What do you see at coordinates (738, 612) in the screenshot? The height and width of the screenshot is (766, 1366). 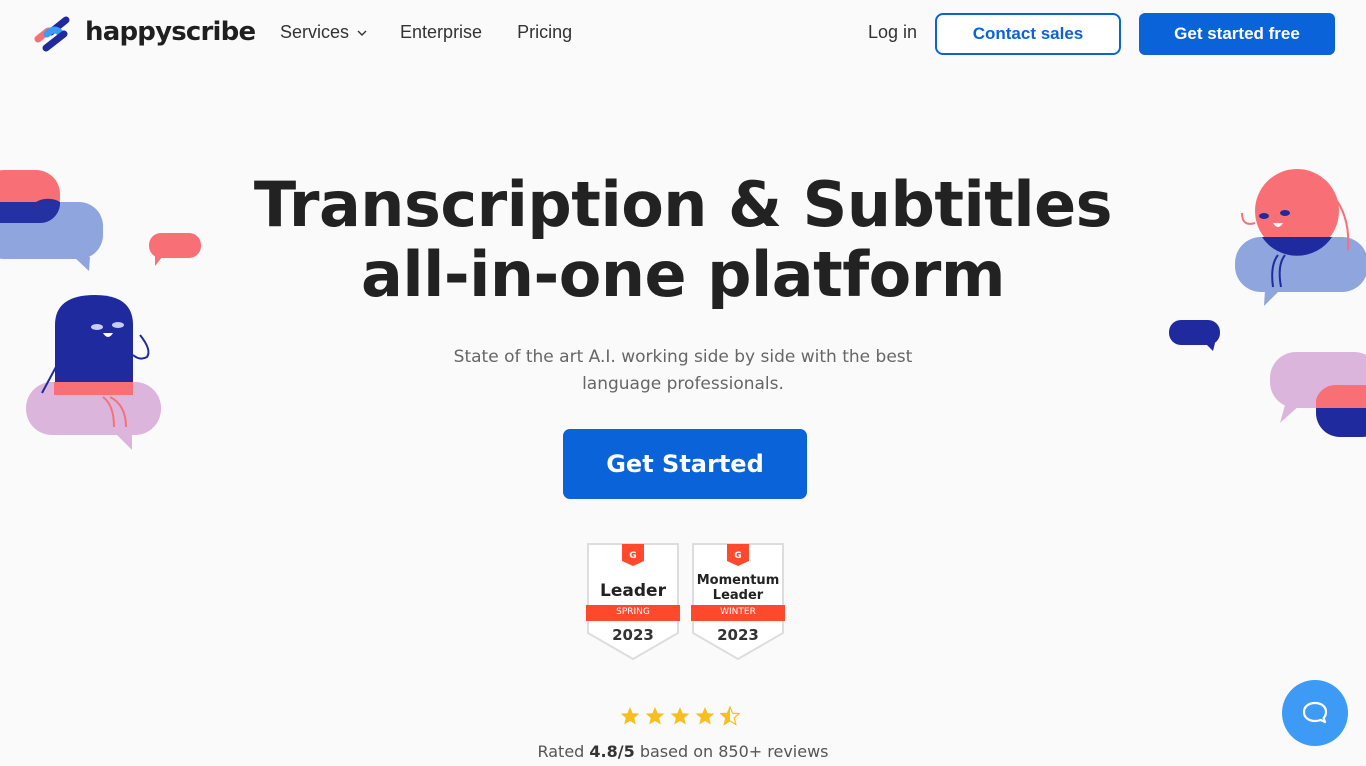 I see `badge-season: WINTER` at bounding box center [738, 612].